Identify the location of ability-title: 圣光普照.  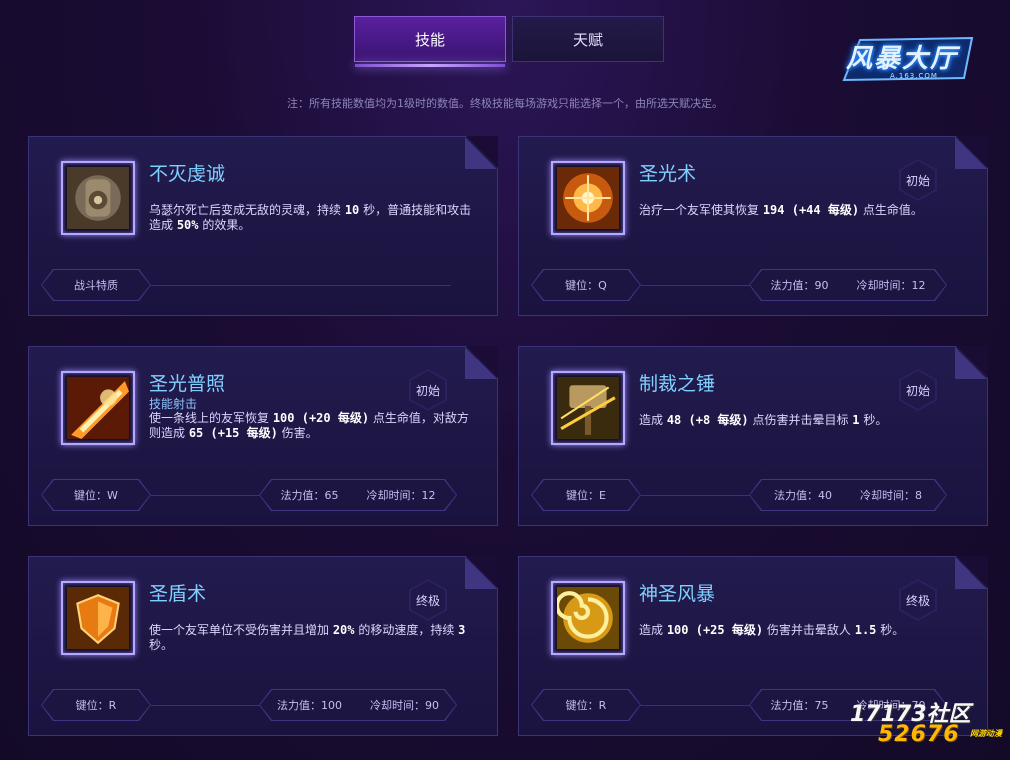
(187, 384).